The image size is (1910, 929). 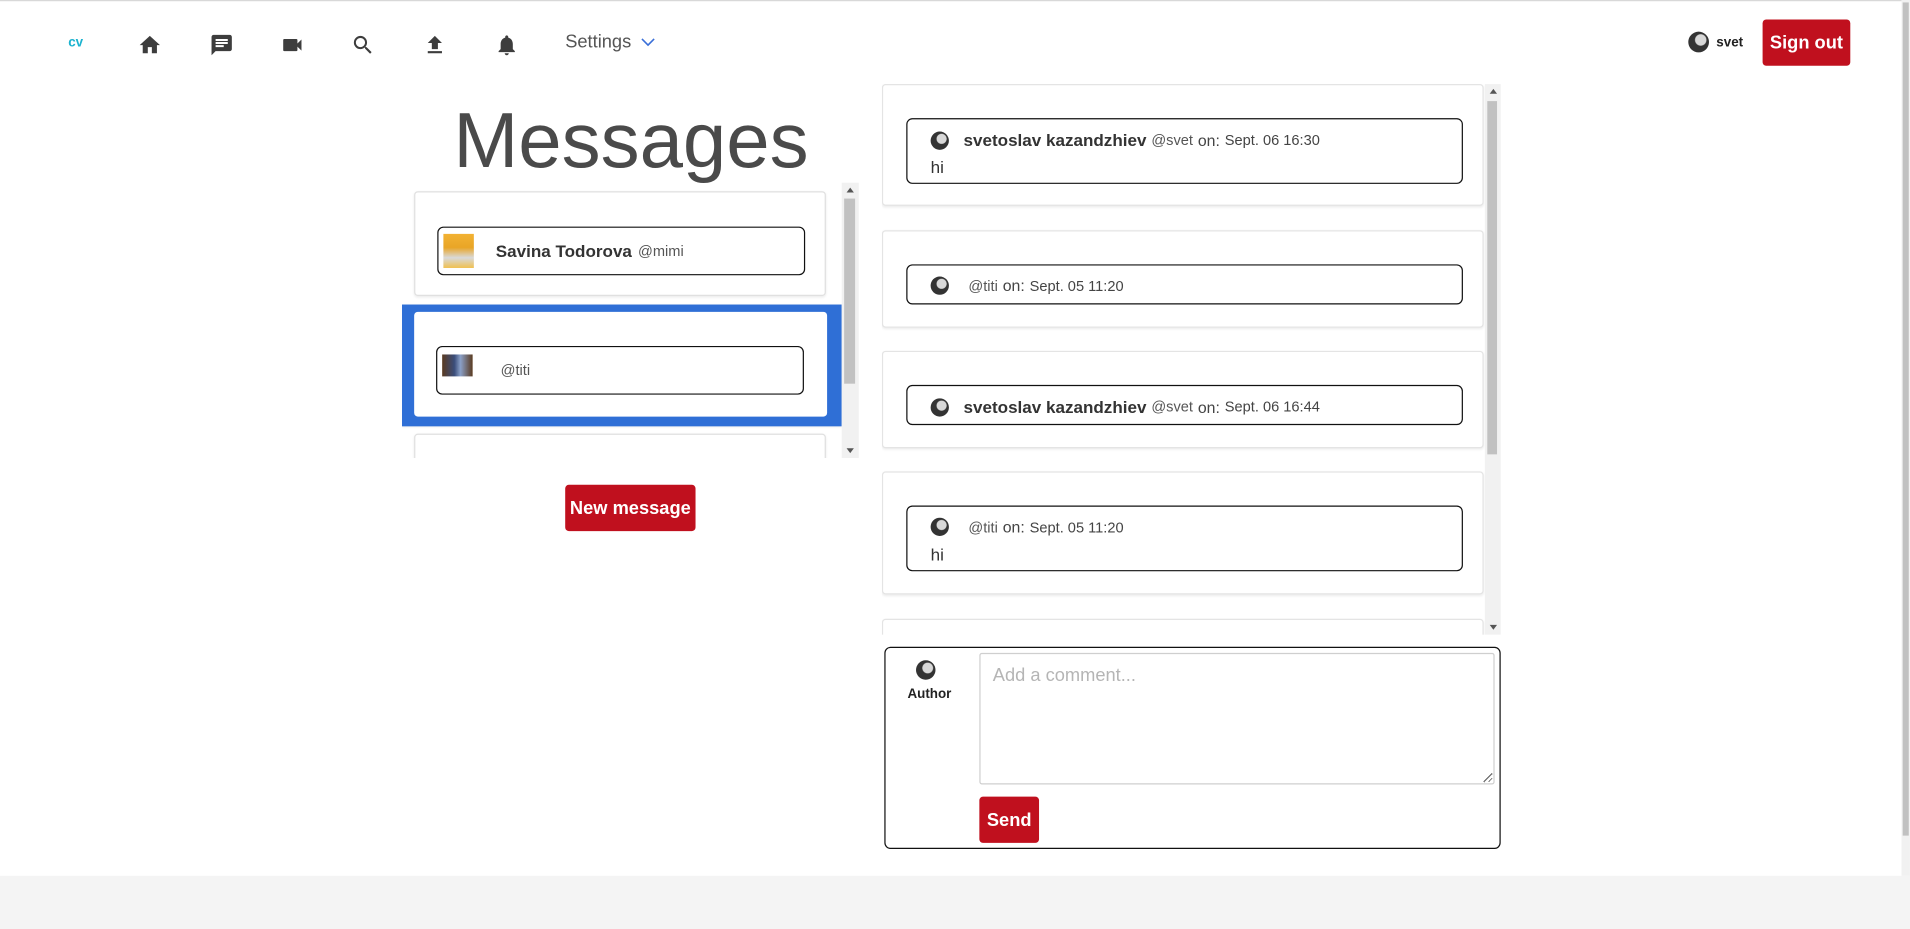 What do you see at coordinates (631, 140) in the screenshot?
I see `page-title: Messages` at bounding box center [631, 140].